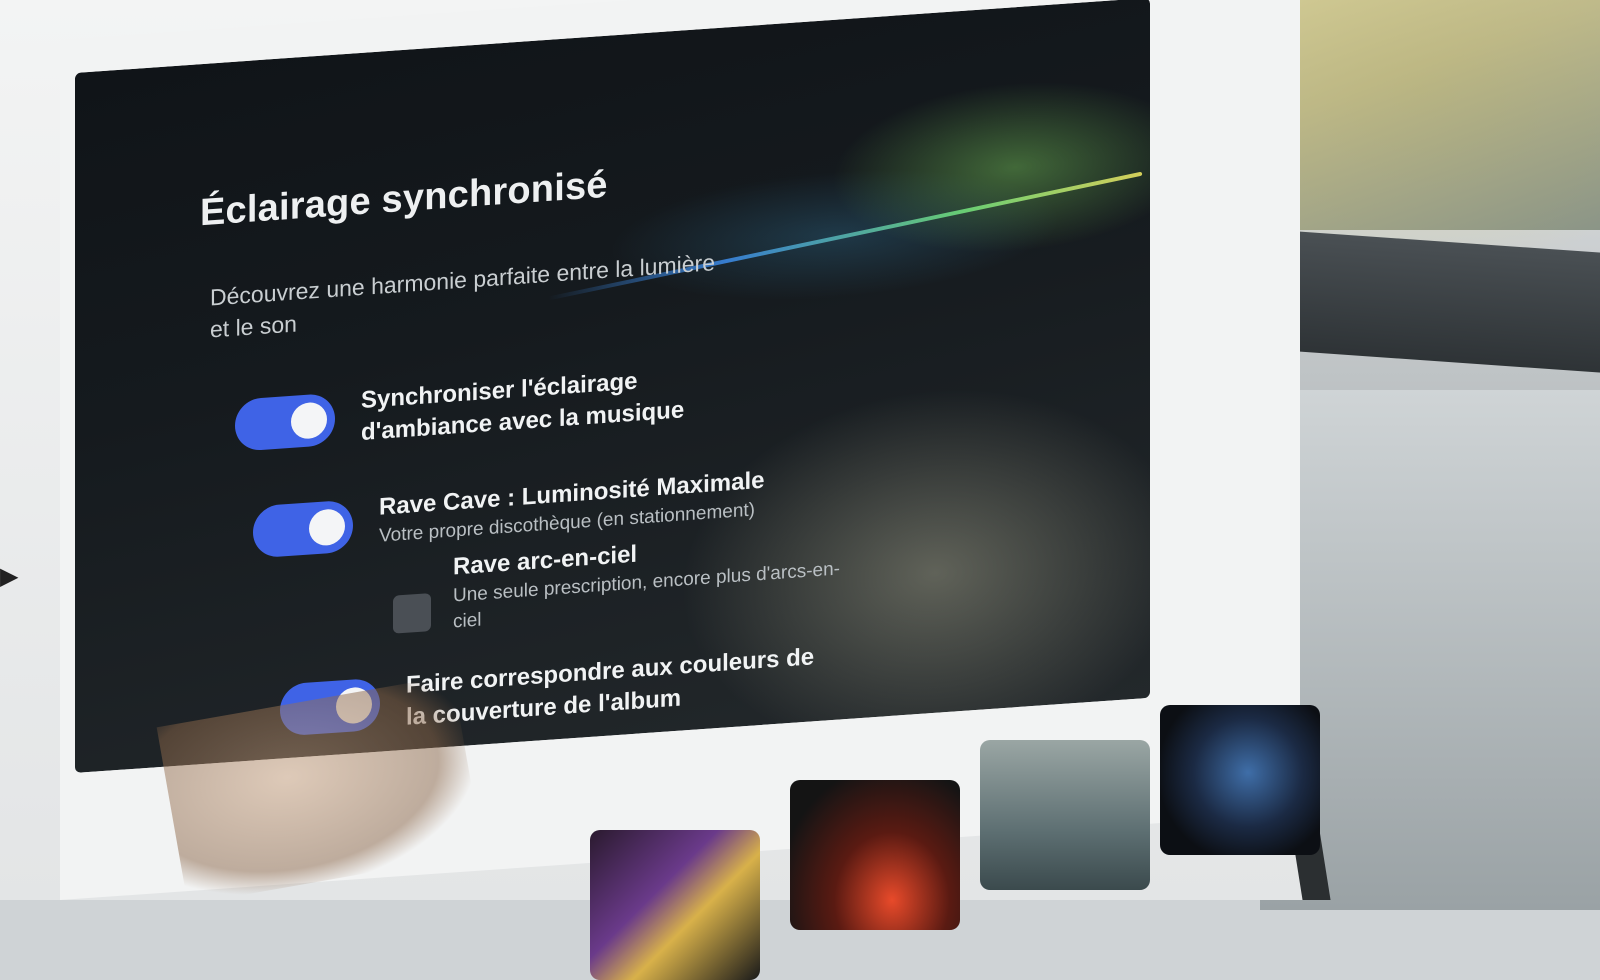 The image size is (1600, 980). What do you see at coordinates (404, 199) in the screenshot?
I see `page-title: Éclairage synchronisé` at bounding box center [404, 199].